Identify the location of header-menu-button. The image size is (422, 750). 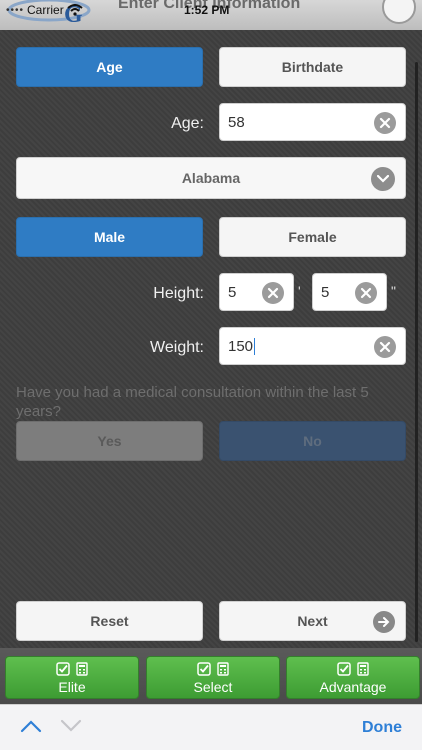
(399, 12).